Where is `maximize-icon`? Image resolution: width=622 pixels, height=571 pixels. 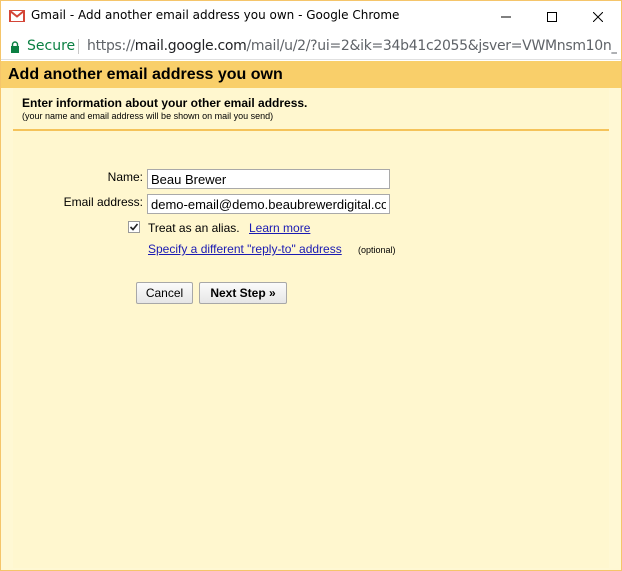
maximize-icon is located at coordinates (552, 16).